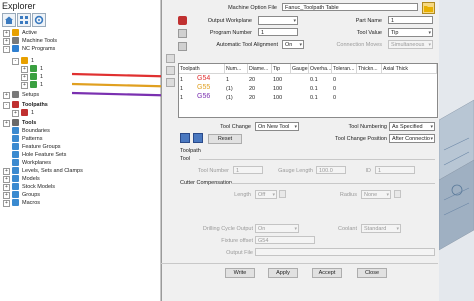 This screenshot has width=474, height=301. What do you see at coordinates (350, 7) in the screenshot?
I see `machine-option-file-field: Fanuc_Toolpath Table` at bounding box center [350, 7].